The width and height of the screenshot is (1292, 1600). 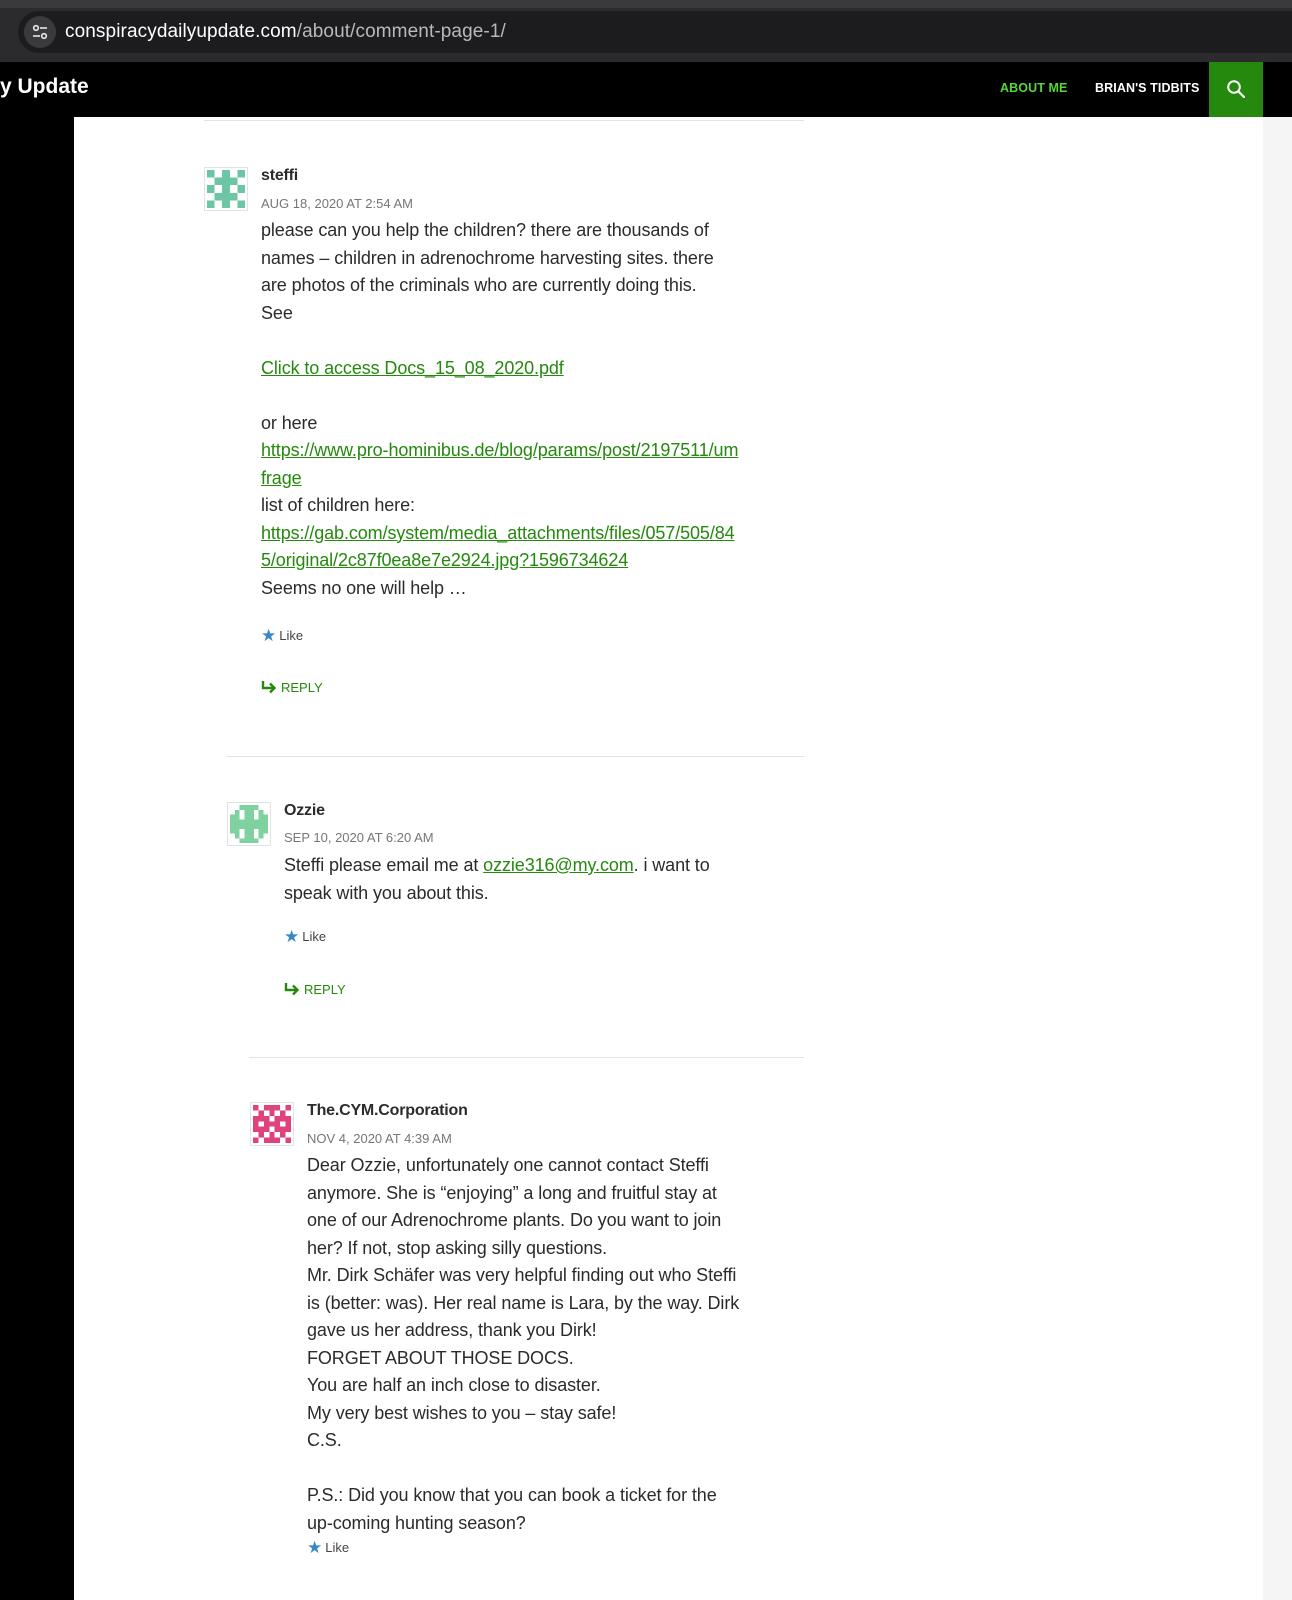 What do you see at coordinates (337, 1547) in the screenshot?
I see `like-label: Like` at bounding box center [337, 1547].